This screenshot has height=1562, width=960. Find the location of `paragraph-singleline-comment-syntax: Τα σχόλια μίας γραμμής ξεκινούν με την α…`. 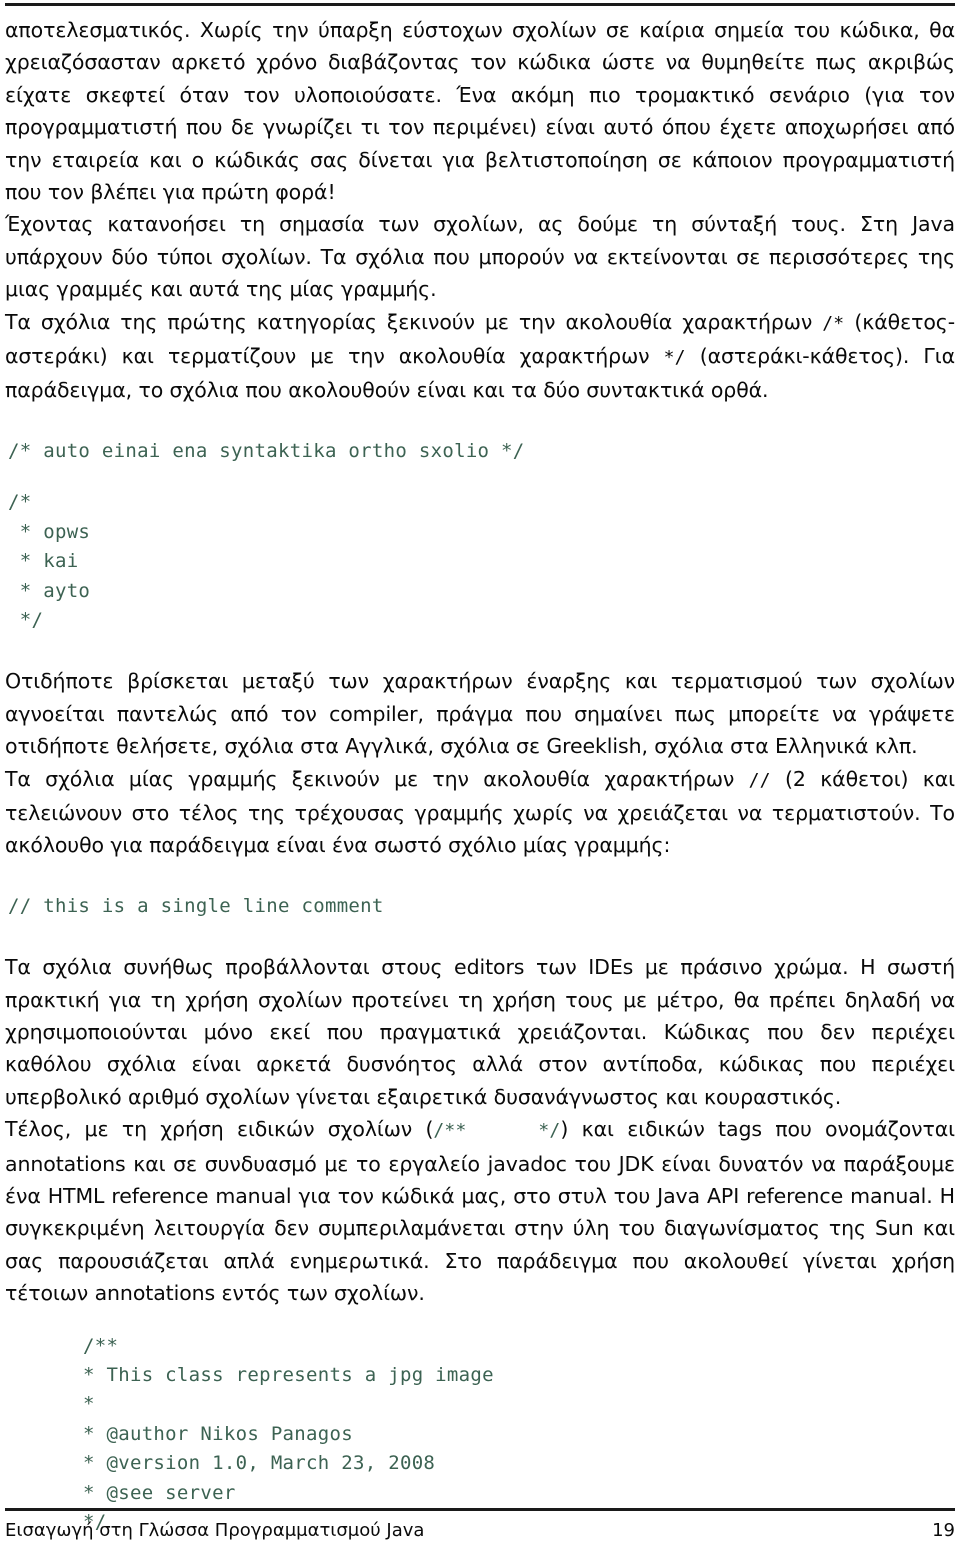

paragraph-singleline-comment-syntax: Τα σχόλια μίας γραμμής ξεκινούν με την α… is located at coordinates (480, 812).